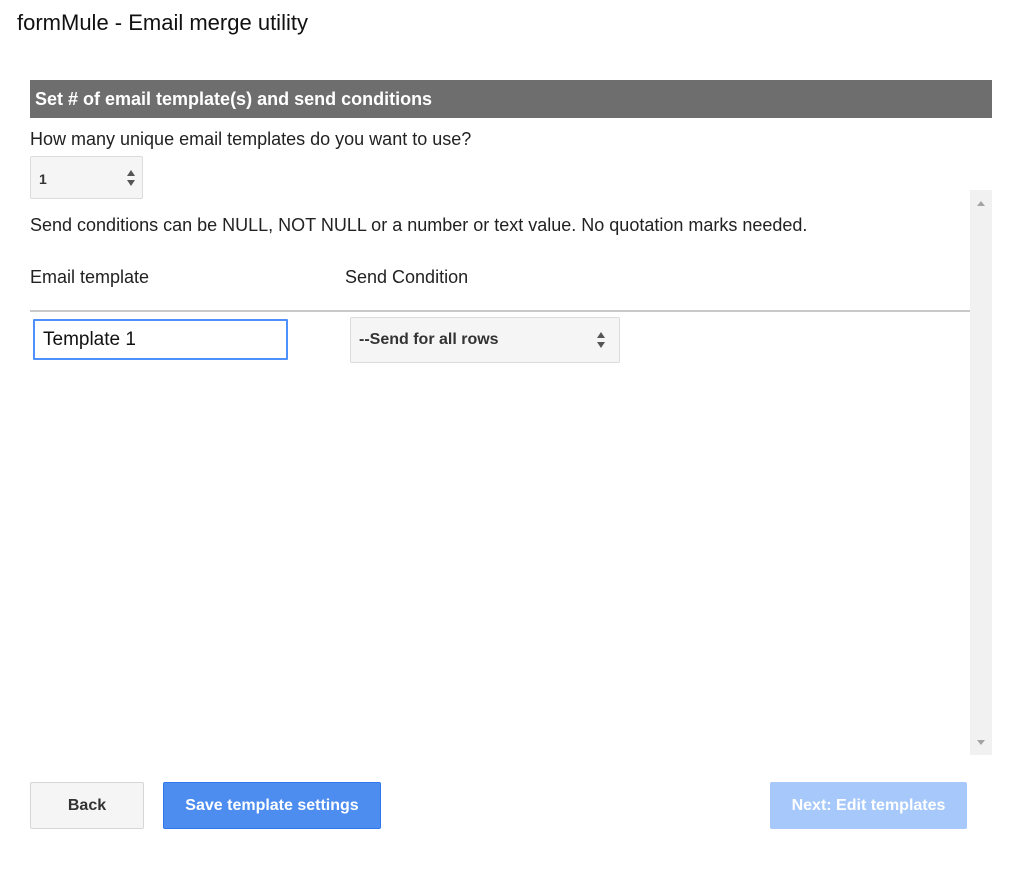 This screenshot has width=1024, height=878. What do you see at coordinates (162, 22) in the screenshot?
I see `app-title: formMule - Email merge utility` at bounding box center [162, 22].